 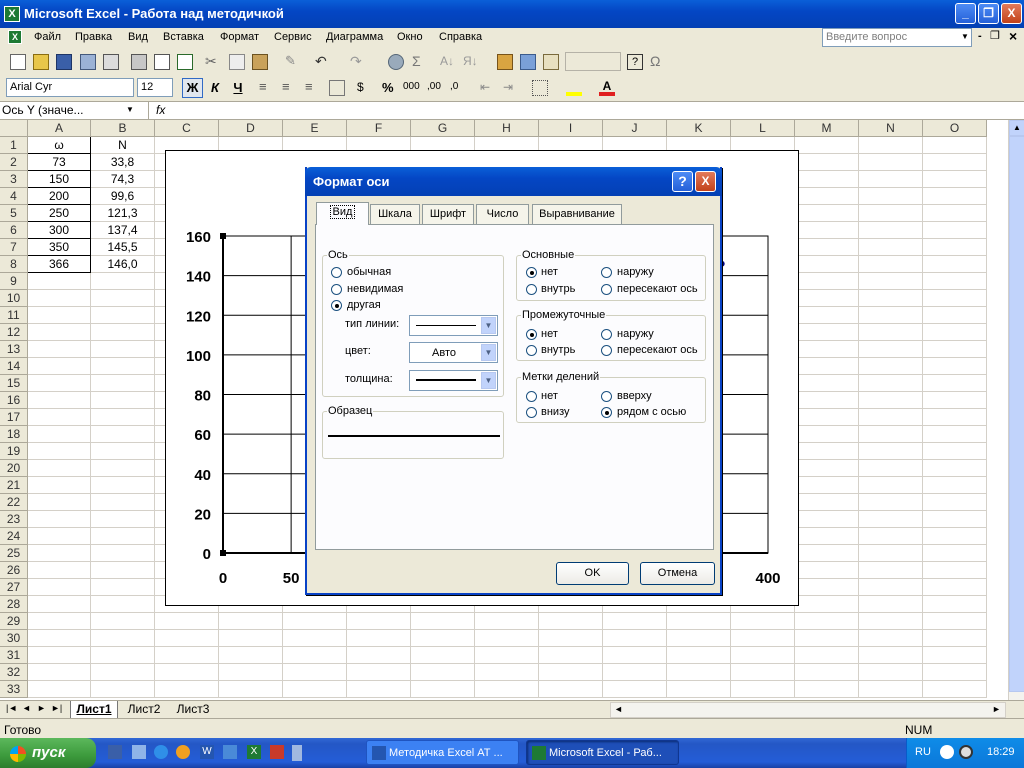 What do you see at coordinates (488, 88) in the screenshot?
I see `decrease-indent-icon: ⇤` at bounding box center [488, 88].